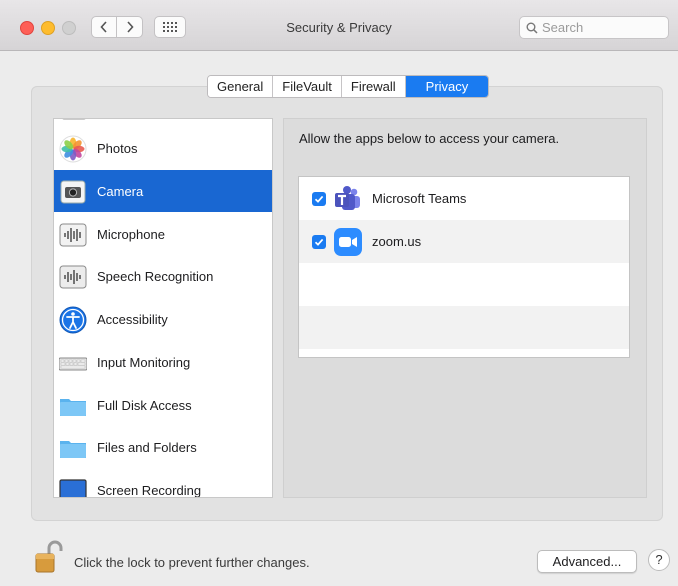 This screenshot has width=678, height=586. What do you see at coordinates (147, 447) in the screenshot?
I see `sidebar-item-label: Files and Folders` at bounding box center [147, 447].